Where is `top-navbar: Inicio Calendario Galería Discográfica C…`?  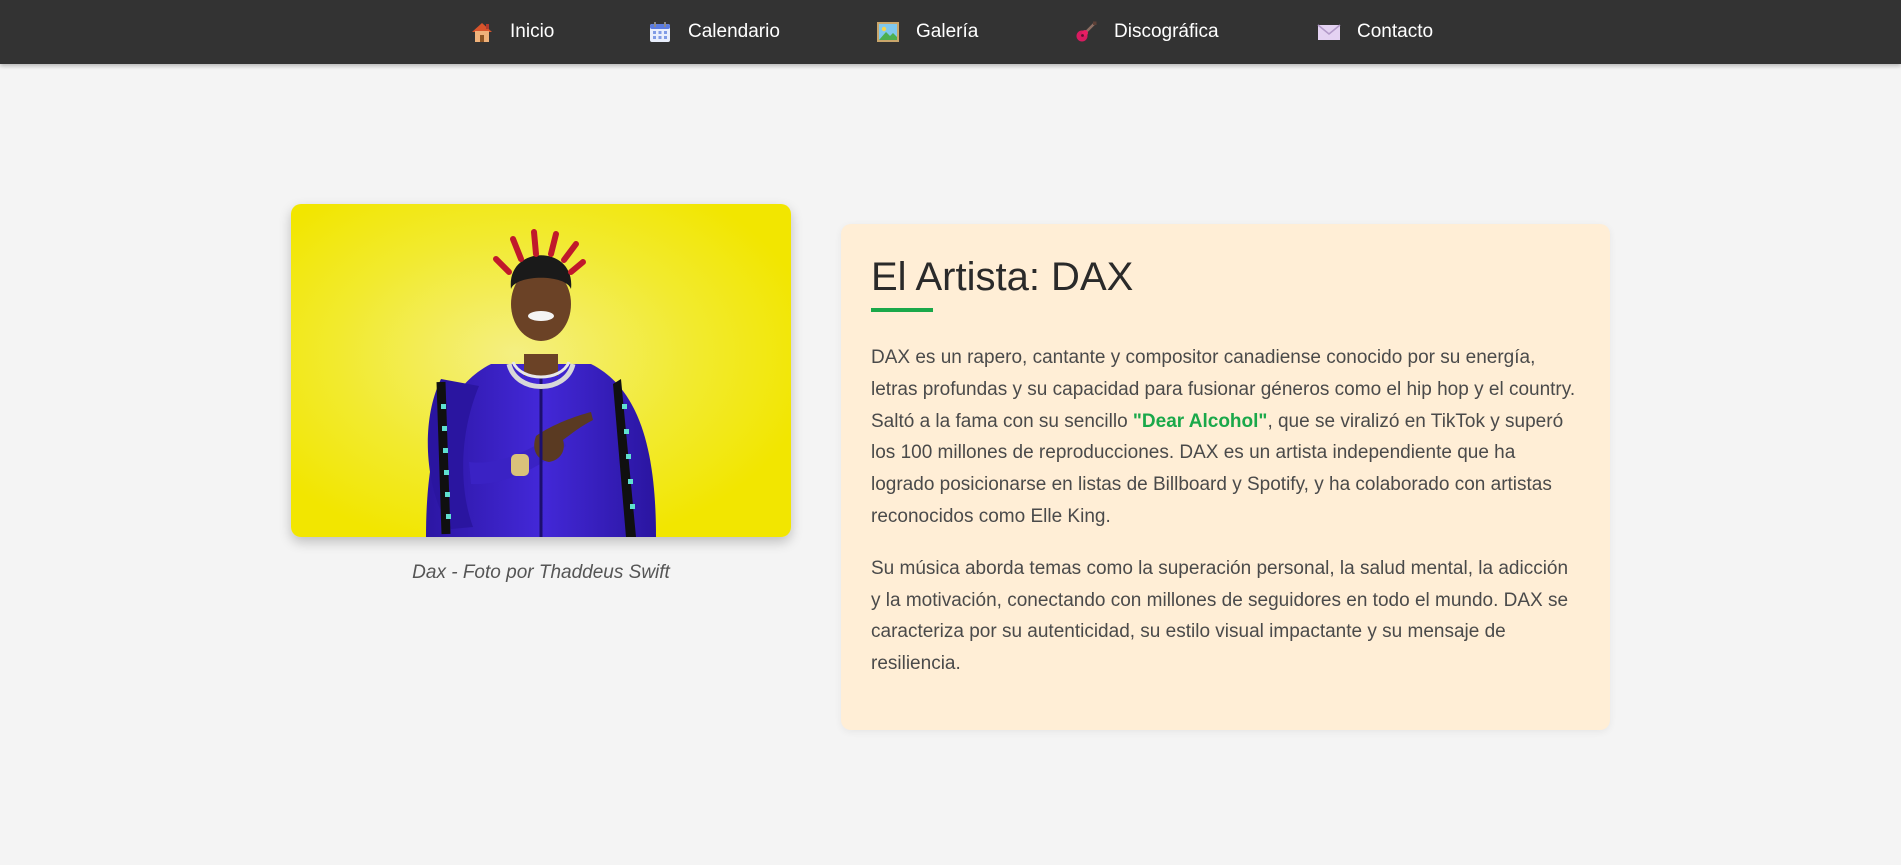
top-navbar: Inicio Calendario Galería Discográfica C… is located at coordinates (950, 32).